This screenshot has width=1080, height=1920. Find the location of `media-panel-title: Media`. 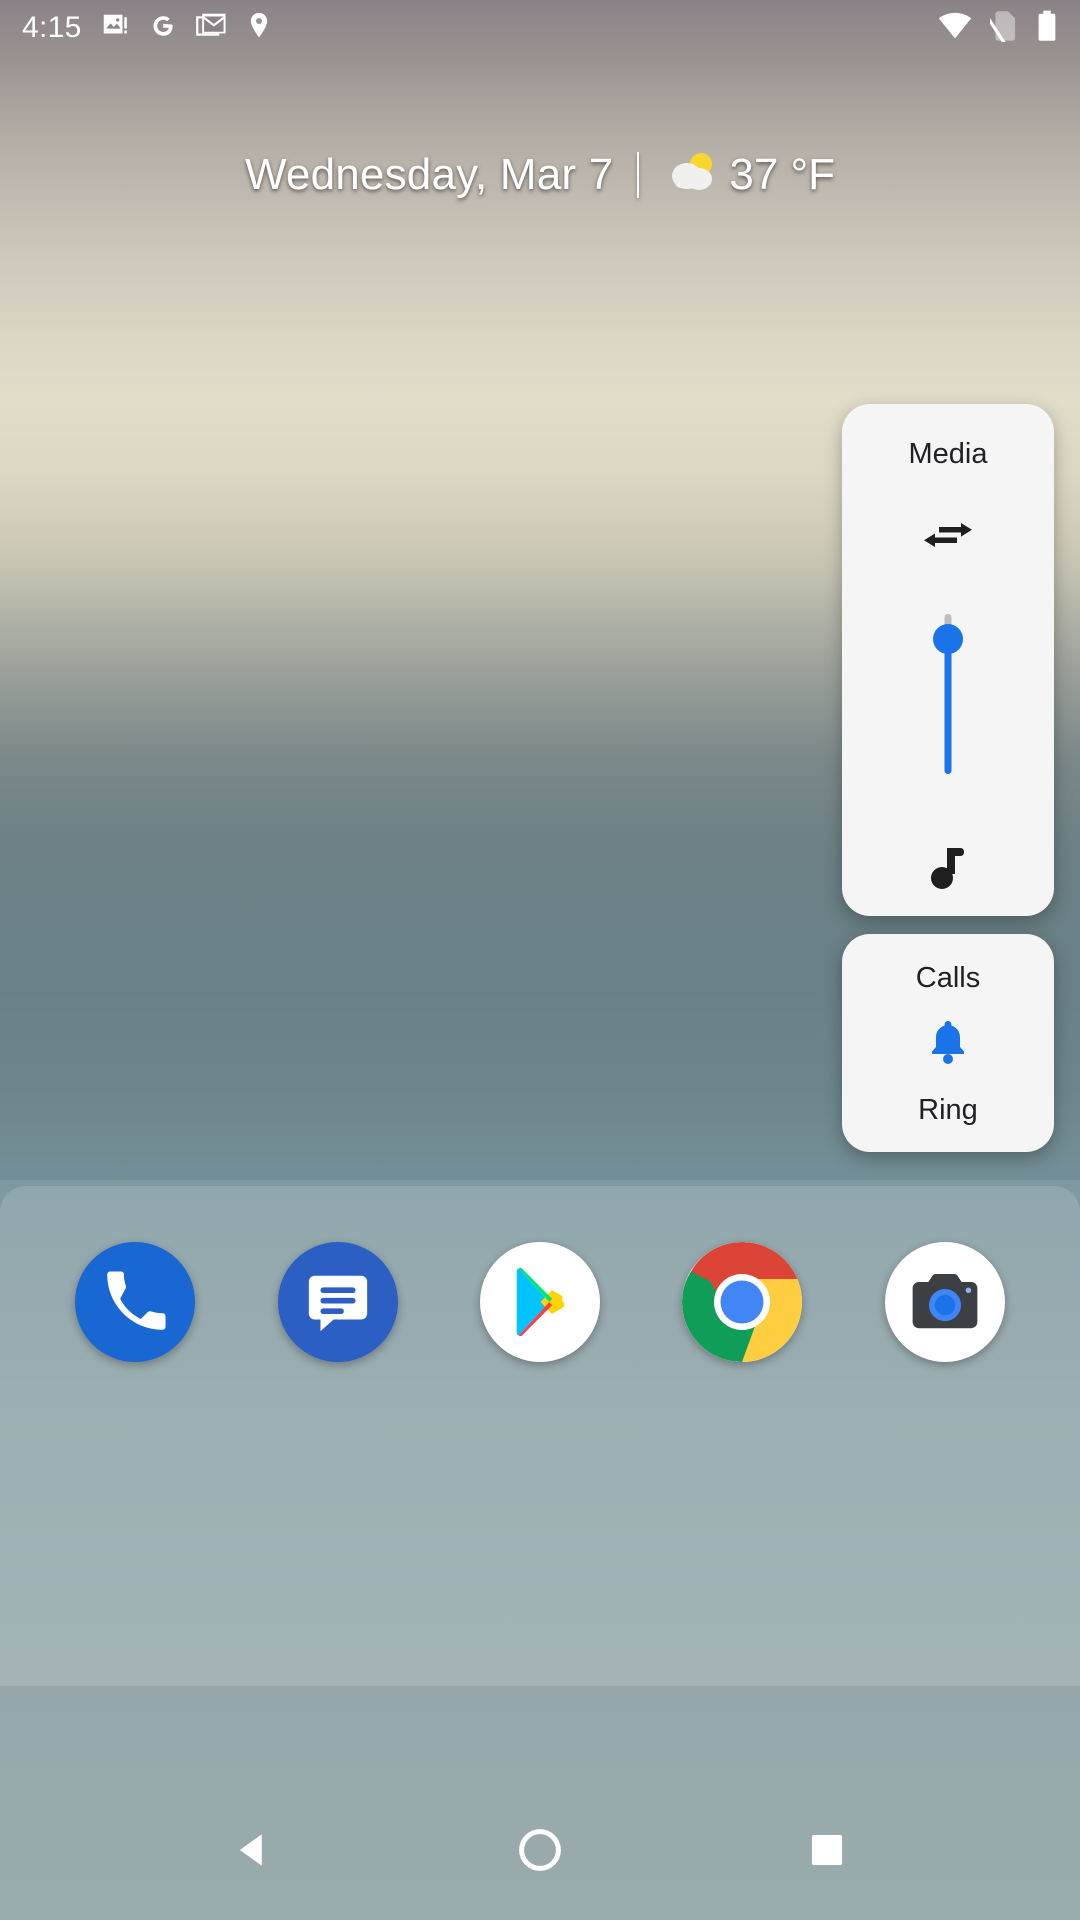

media-panel-title: Media is located at coordinates (948, 454).